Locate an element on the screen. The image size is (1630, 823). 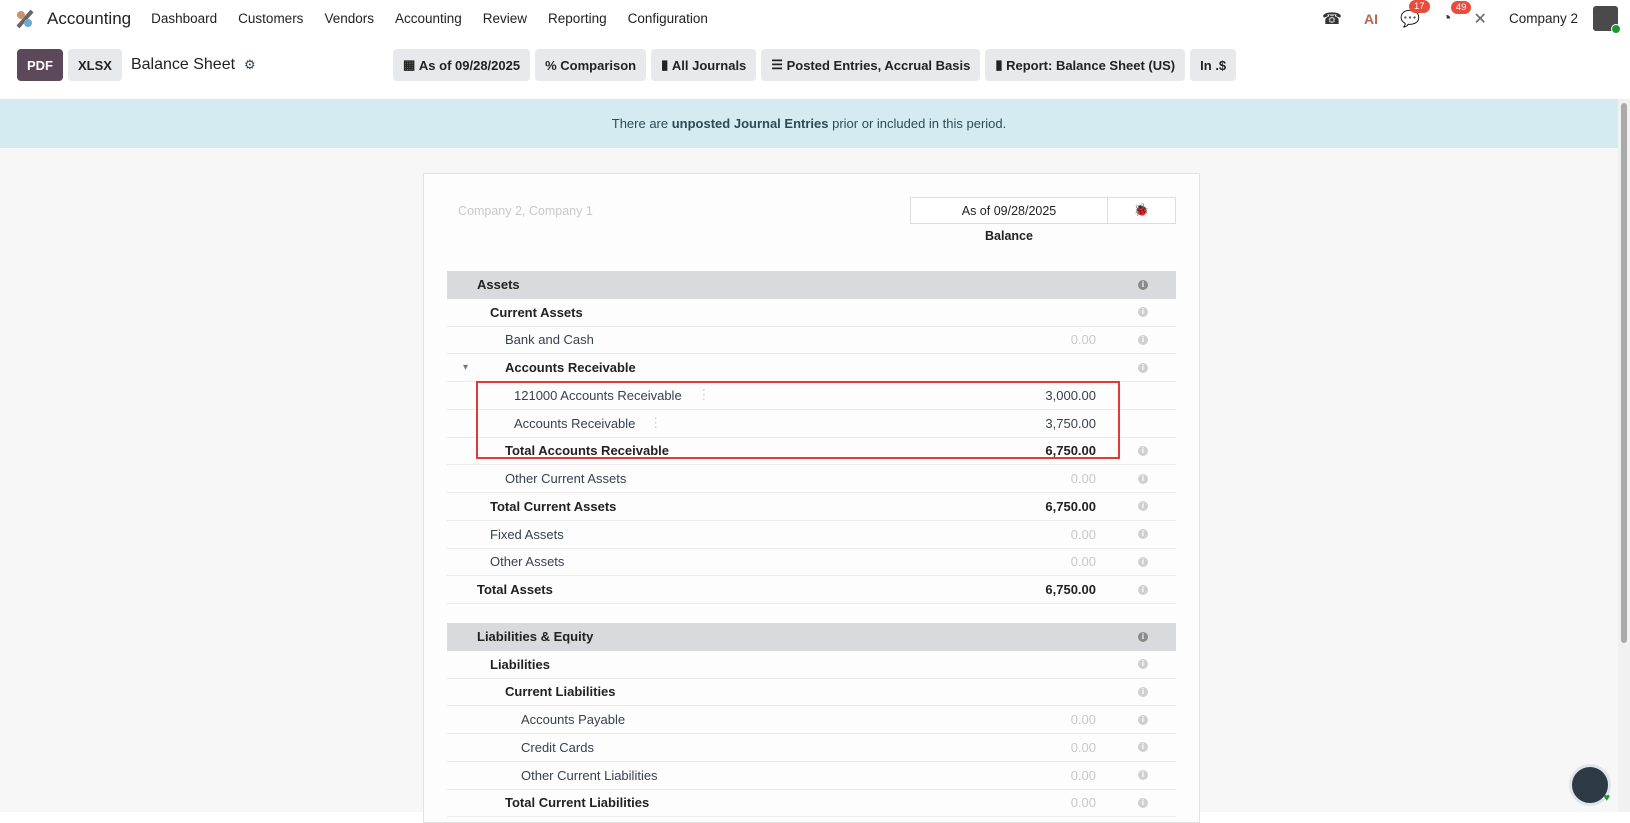
comparison-button: % Comparison is located at coordinates (591, 65).